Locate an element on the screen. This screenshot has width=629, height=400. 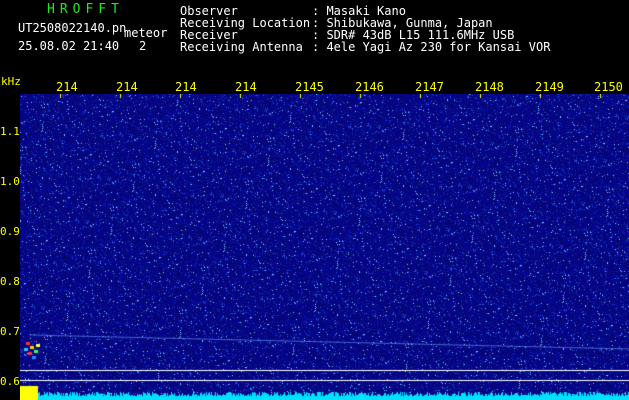
meteor-label: meteor is located at coordinates (146, 33).